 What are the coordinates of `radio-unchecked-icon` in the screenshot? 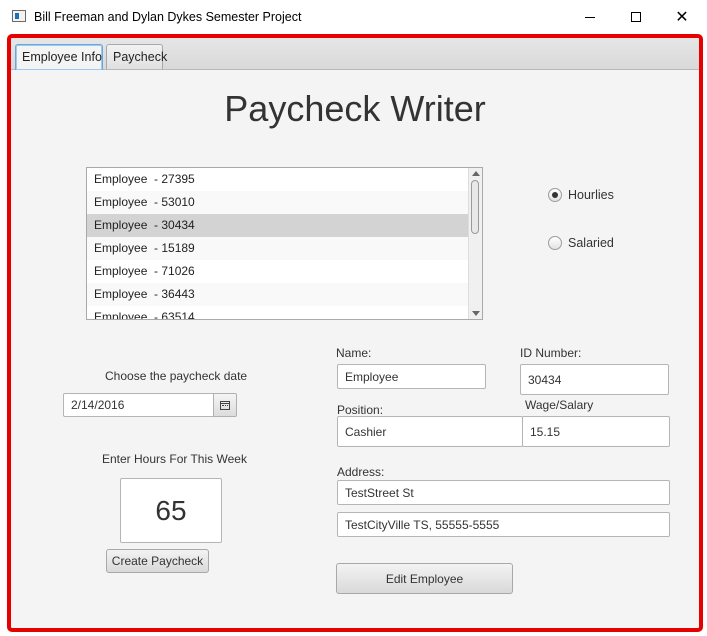 It's located at (555, 243).